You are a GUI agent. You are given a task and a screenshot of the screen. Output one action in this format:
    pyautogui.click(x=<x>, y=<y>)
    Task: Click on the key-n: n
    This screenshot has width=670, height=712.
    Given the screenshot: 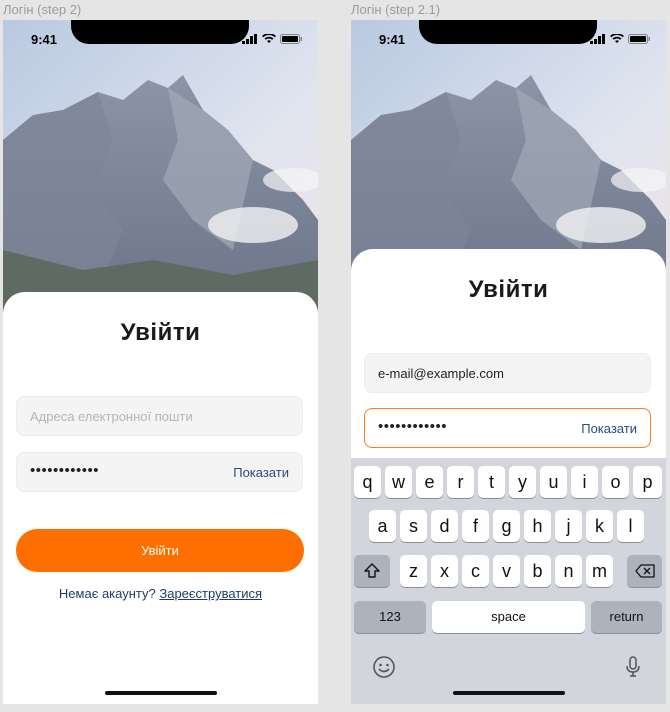 What is the action you would take?
    pyautogui.click(x=568, y=571)
    